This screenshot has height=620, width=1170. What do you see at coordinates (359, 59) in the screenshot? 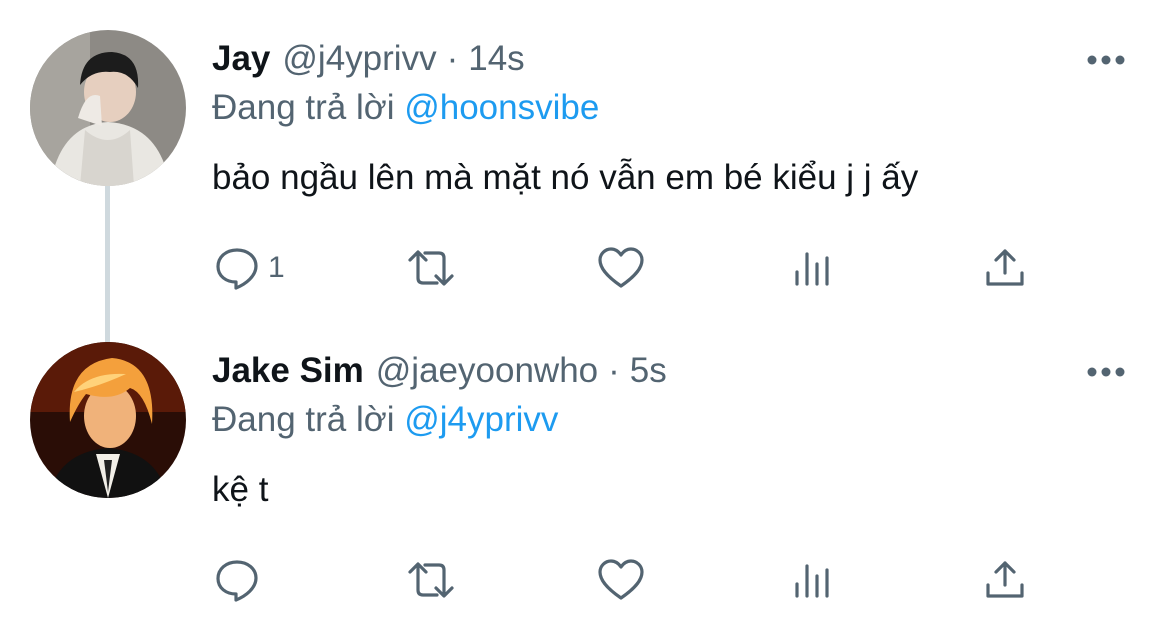
I see `user-handle: @j4yprivv` at bounding box center [359, 59].